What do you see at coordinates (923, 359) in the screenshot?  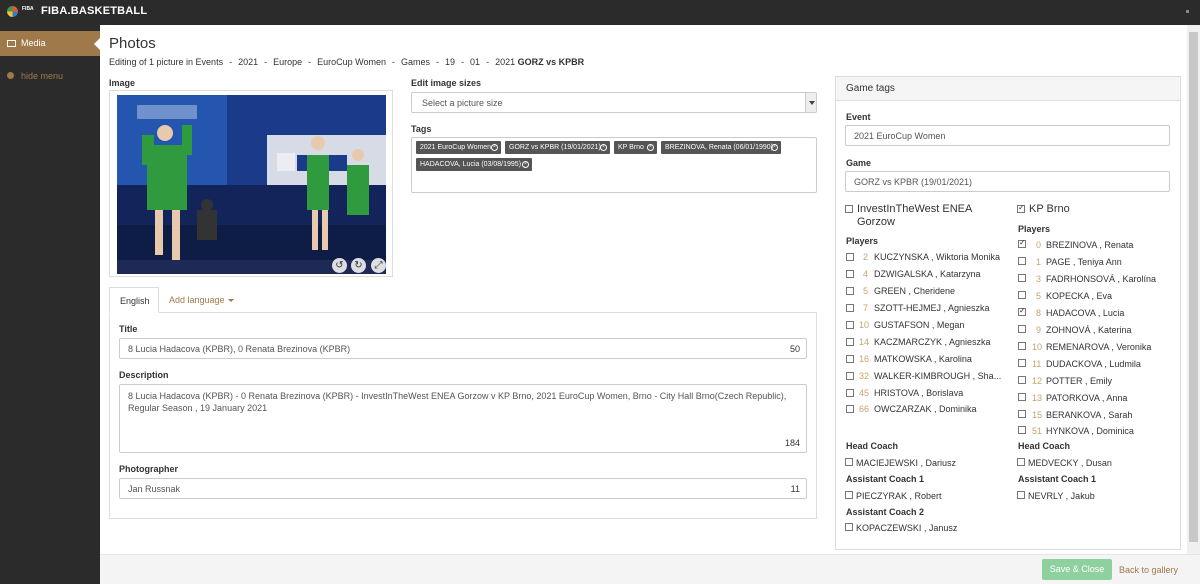 I see `player-name: MATKOWSKA , Karolina` at bounding box center [923, 359].